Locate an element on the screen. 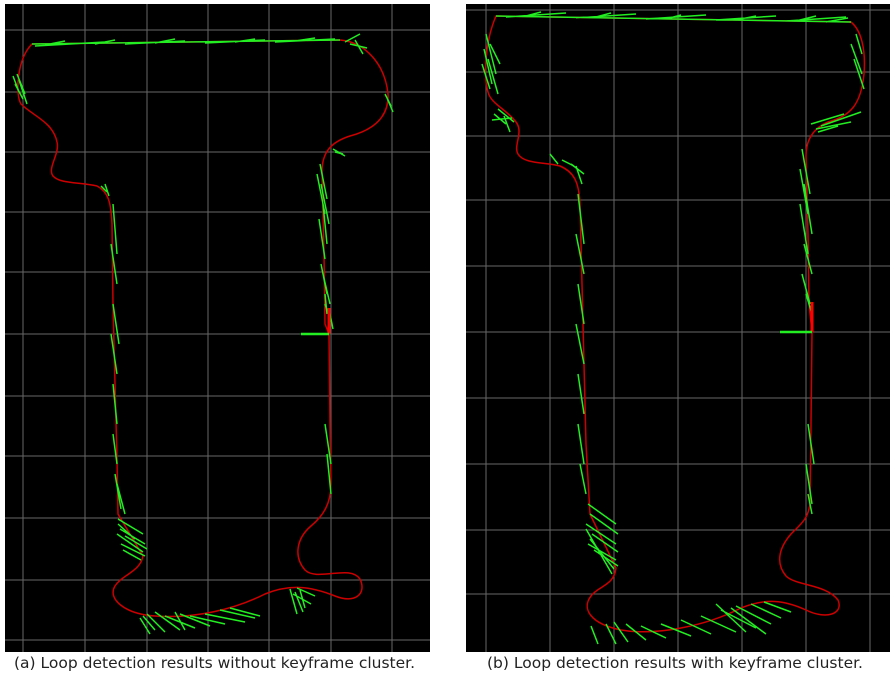 The width and height of the screenshot is (896, 684). current-pose-marker is located at coordinates (797, 318).